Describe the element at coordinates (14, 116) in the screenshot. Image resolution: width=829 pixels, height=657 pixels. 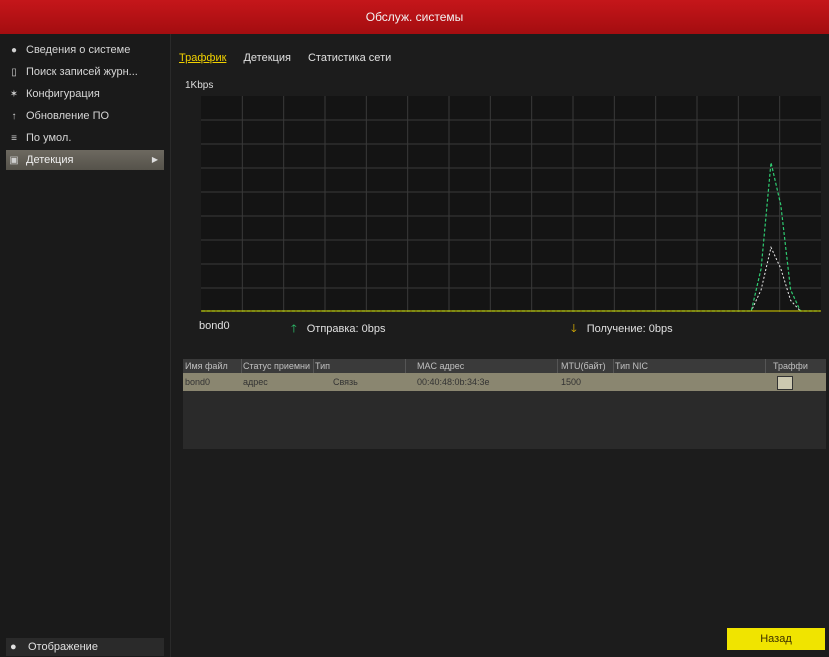
I see `upgrade-icon: ↑` at that location.